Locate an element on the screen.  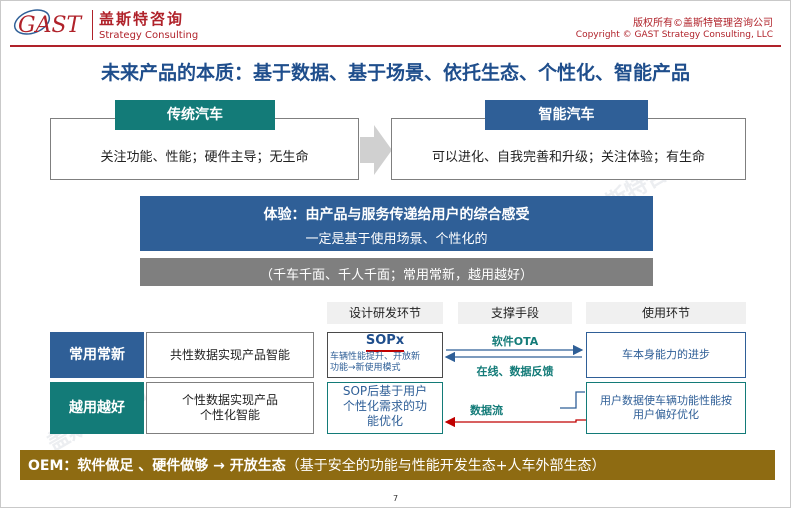
arrow-flow-left is located at coordinates (515, 422).